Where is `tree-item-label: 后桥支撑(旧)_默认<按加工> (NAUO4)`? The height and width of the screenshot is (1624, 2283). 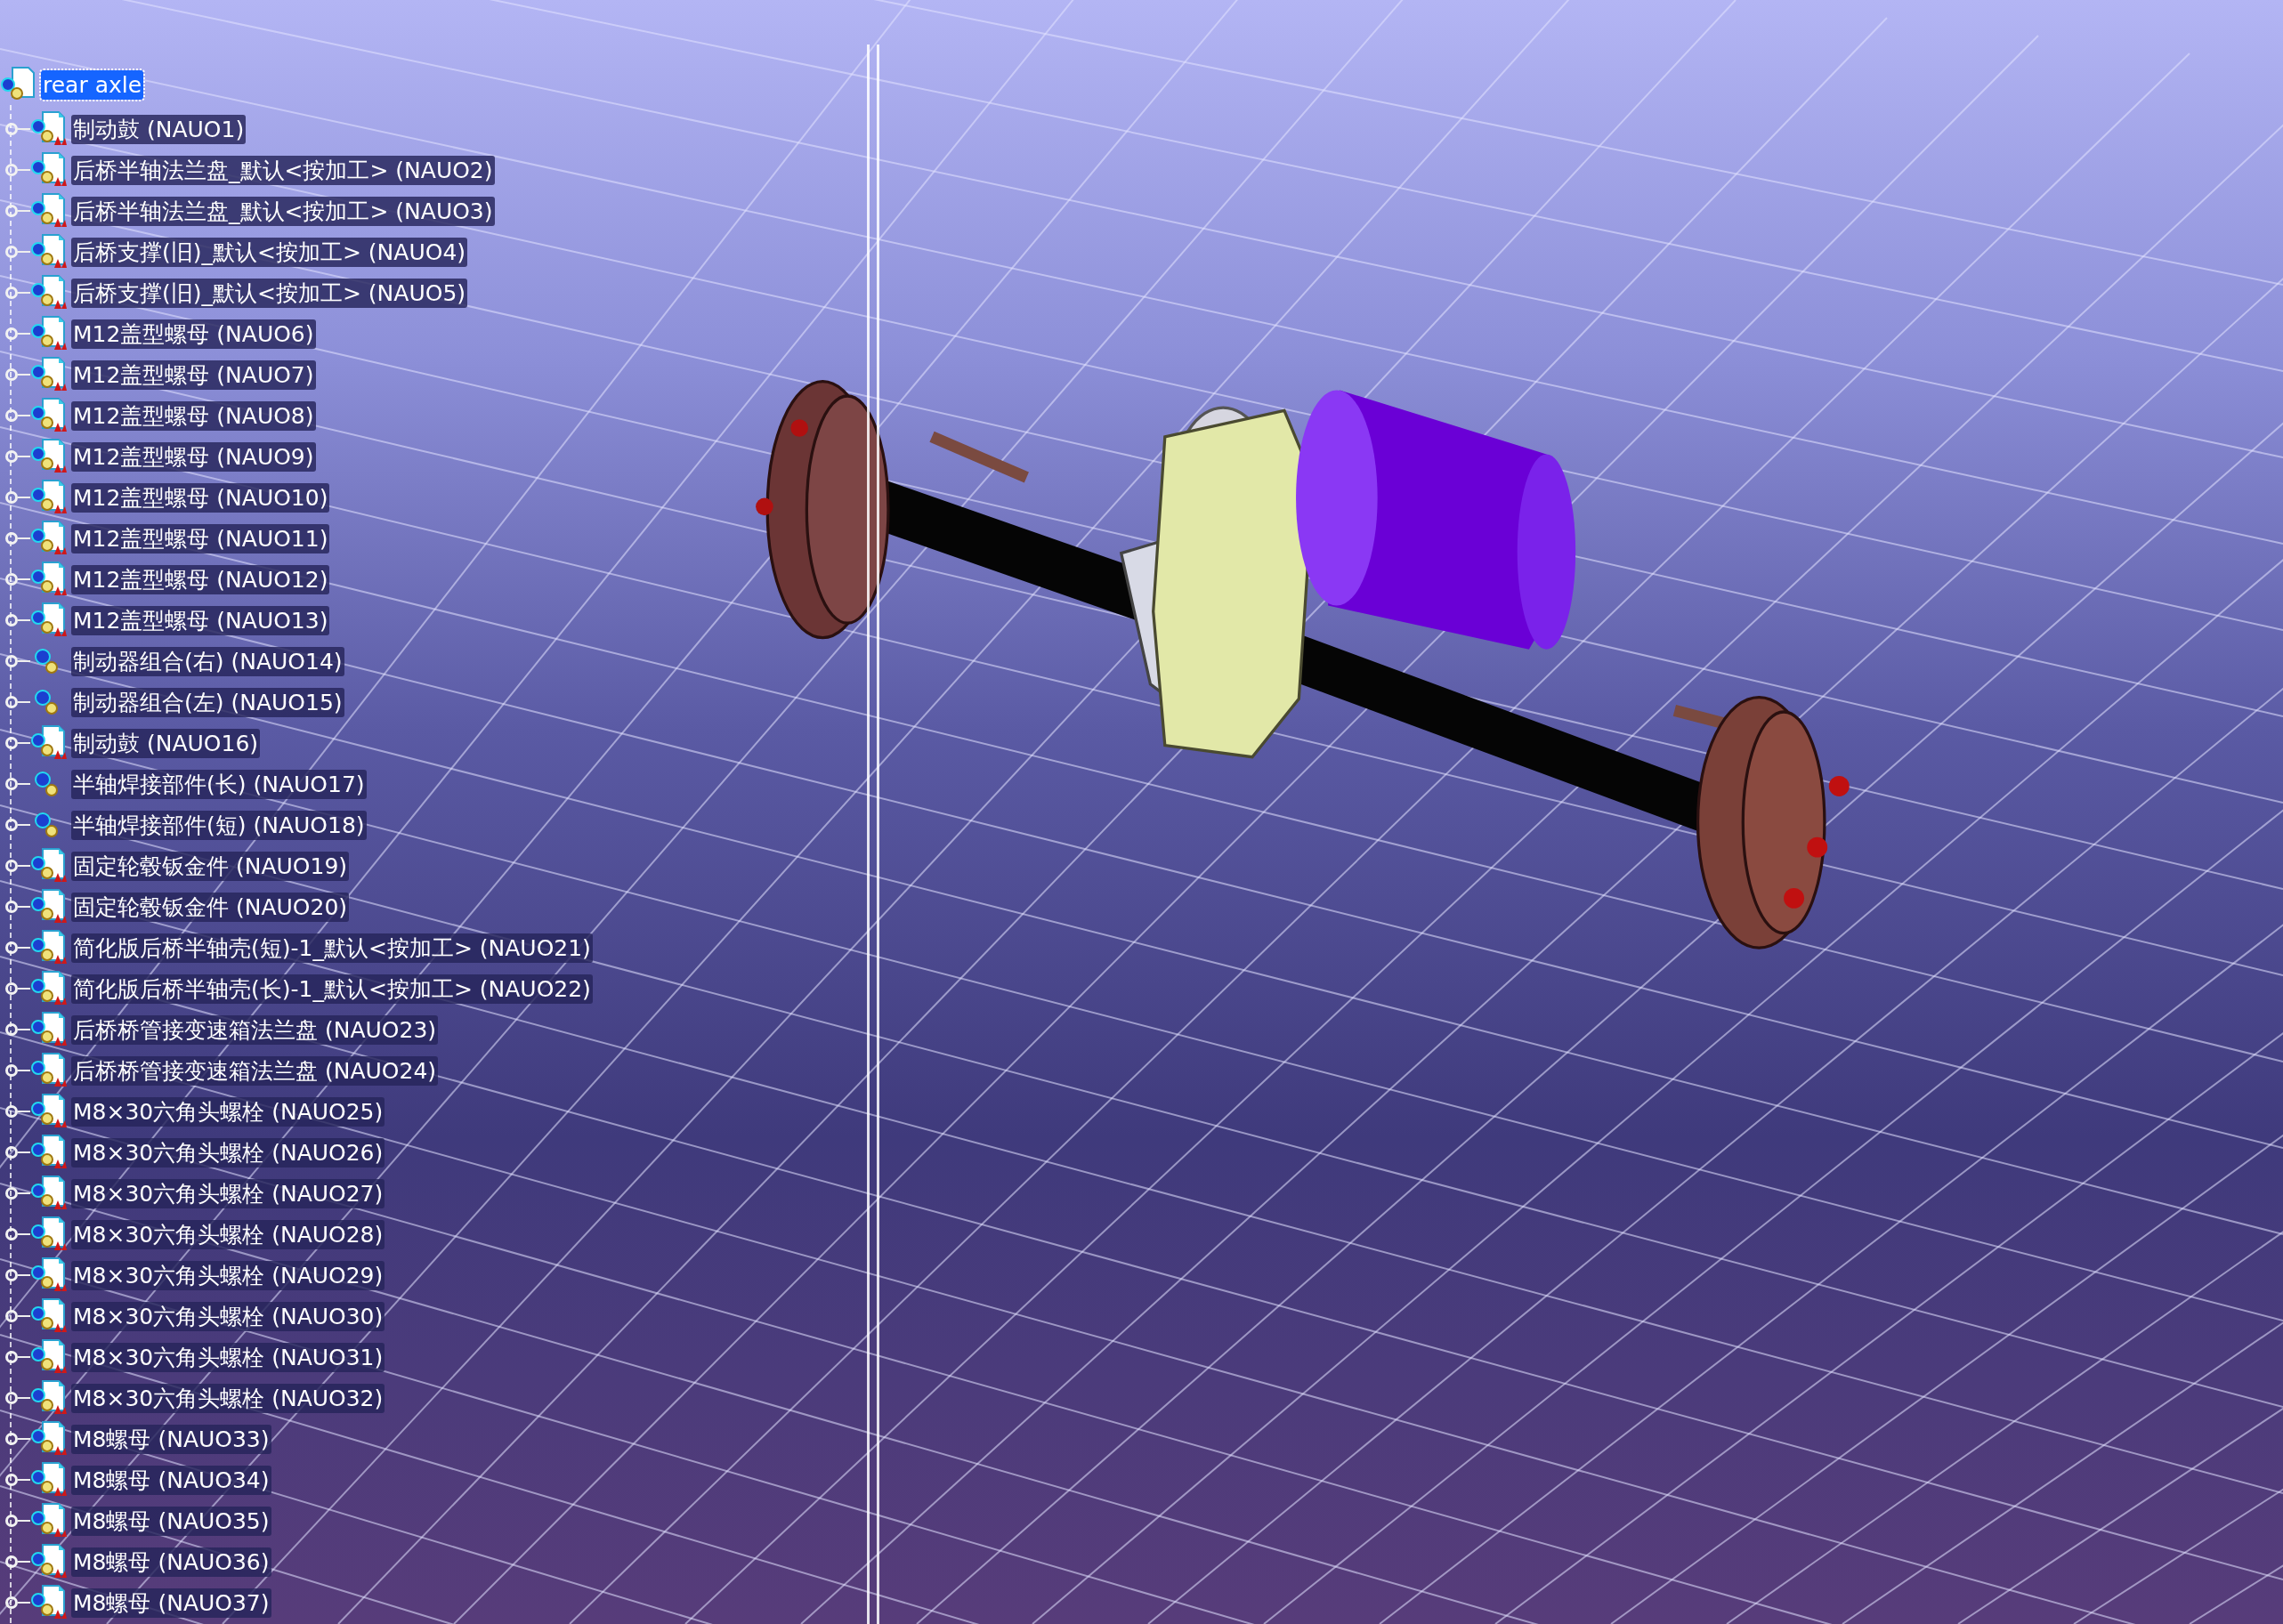
tree-item-label: 后桥支撑(旧)_默认<按加工> (NAUO4) is located at coordinates (269, 252).